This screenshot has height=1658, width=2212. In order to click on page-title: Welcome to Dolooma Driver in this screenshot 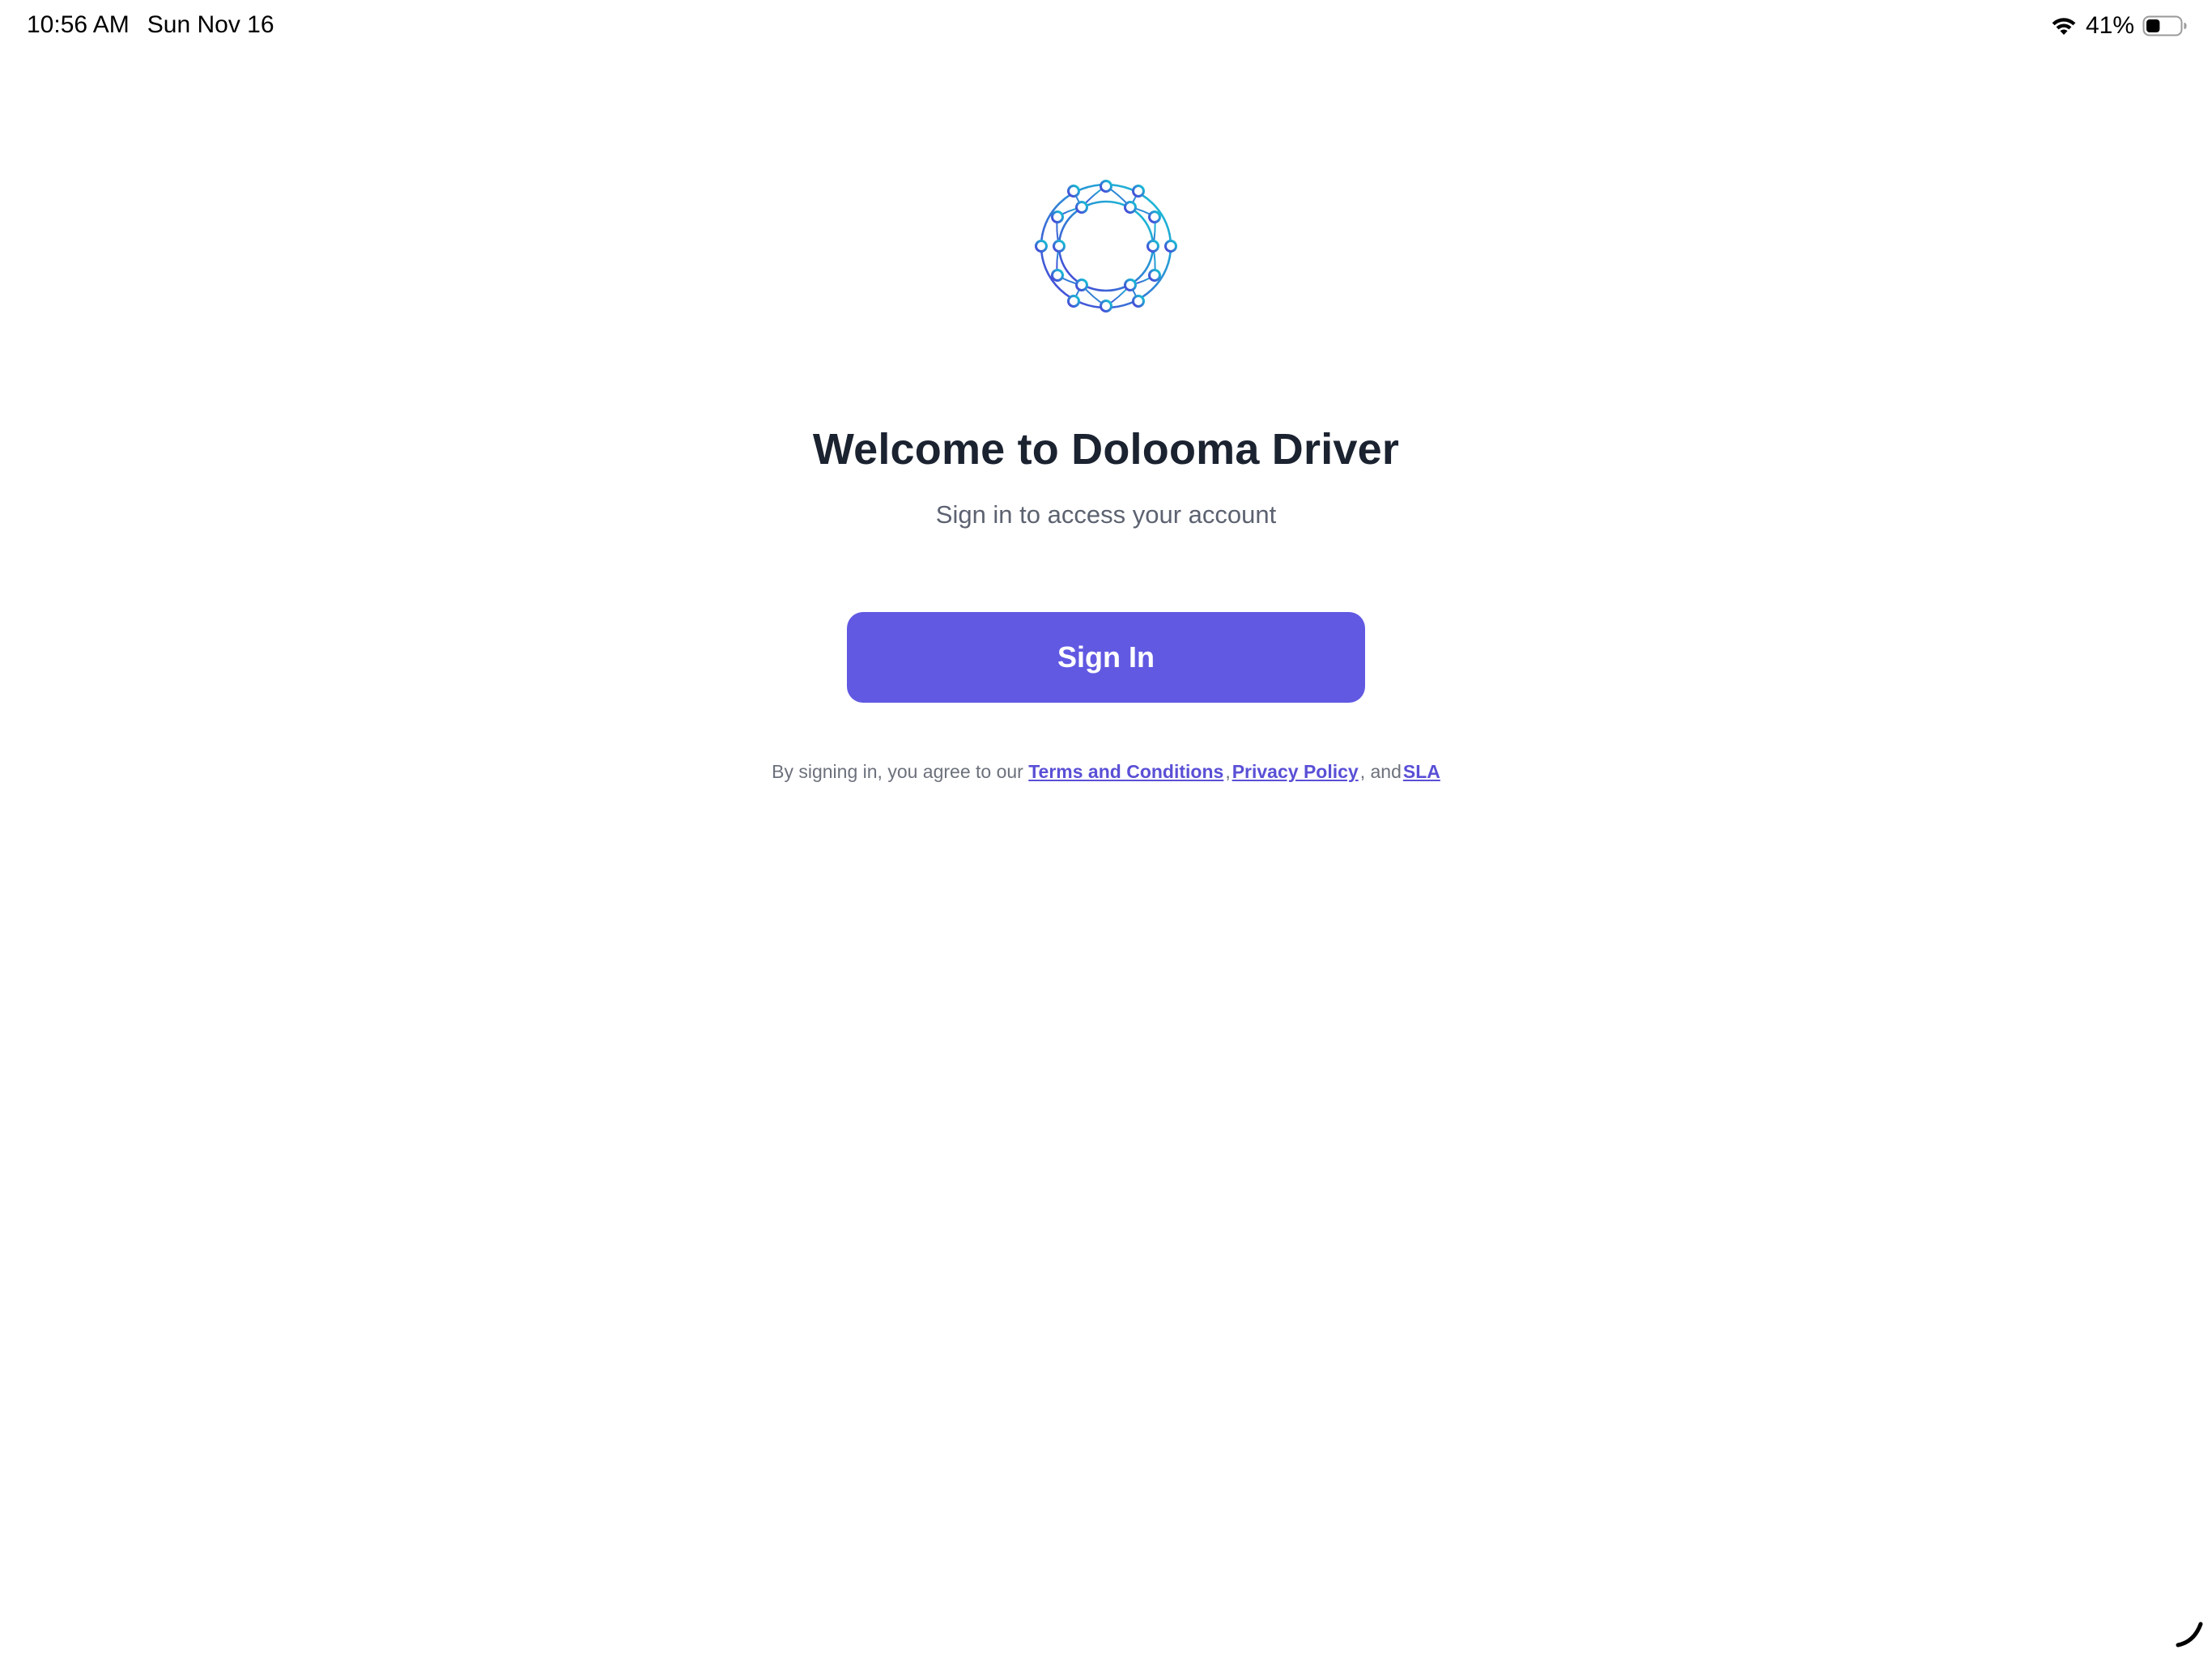, I will do `click(1106, 449)`.